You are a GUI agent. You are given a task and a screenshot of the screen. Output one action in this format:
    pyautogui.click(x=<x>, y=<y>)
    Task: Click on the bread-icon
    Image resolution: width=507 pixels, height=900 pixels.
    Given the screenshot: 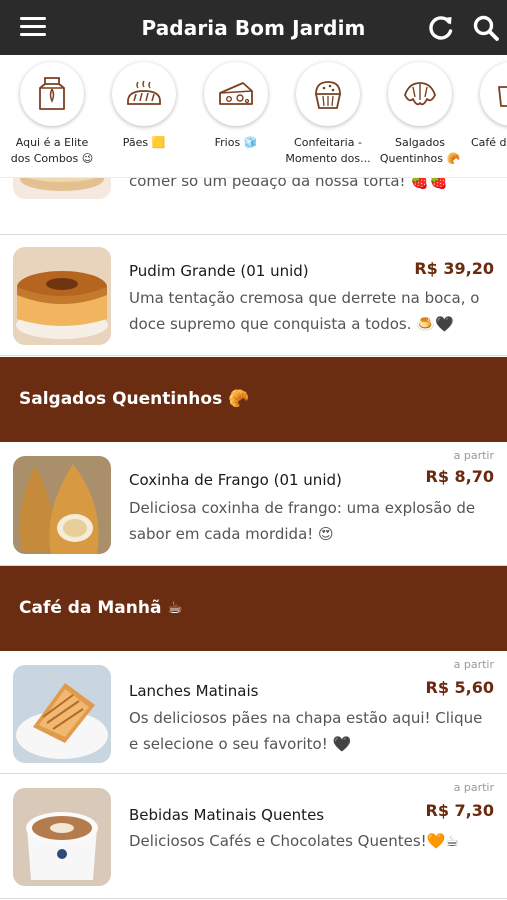 What is the action you would take?
    pyautogui.click(x=144, y=94)
    